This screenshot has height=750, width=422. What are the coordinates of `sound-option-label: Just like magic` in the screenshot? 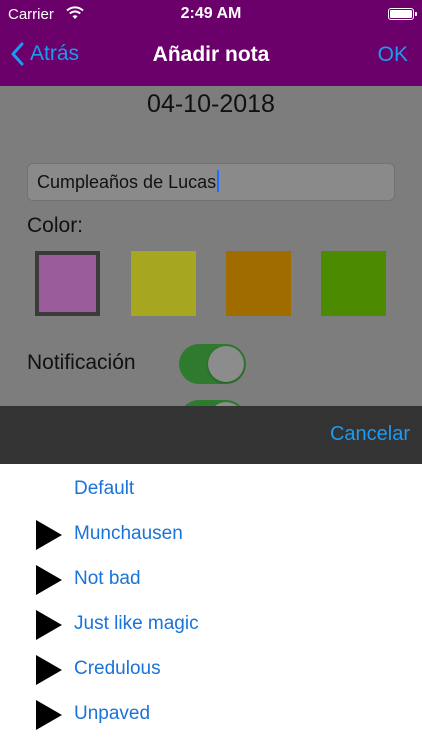 It's located at (136, 623).